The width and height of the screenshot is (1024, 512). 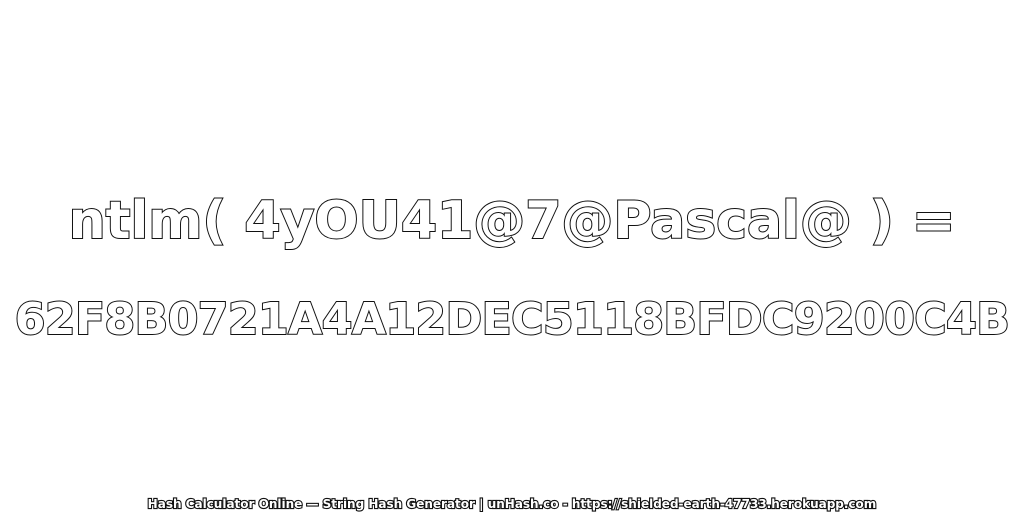 I want to click on hash-expression: ntlm( 4yOU41@7@Pascal@ ) =, so click(x=512, y=221).